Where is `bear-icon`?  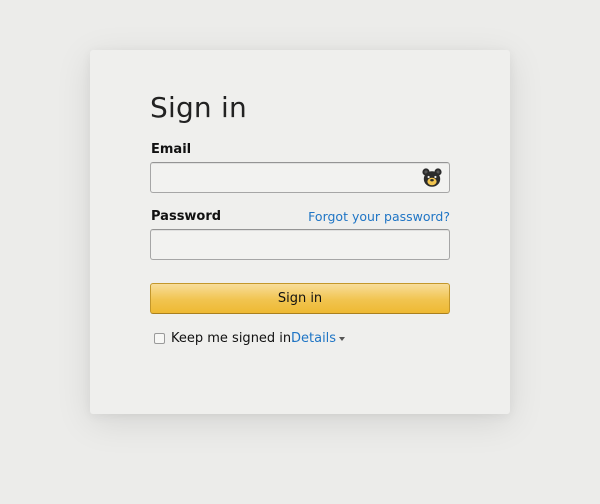 bear-icon is located at coordinates (432, 178).